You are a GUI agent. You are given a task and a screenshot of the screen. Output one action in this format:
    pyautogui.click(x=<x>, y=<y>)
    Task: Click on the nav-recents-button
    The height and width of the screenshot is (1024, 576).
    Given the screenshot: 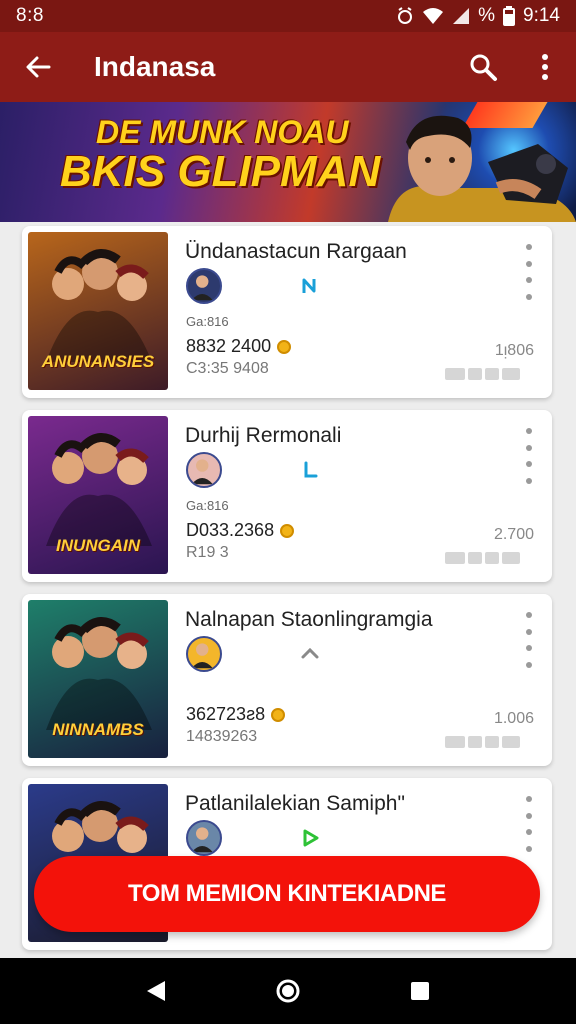 What is the action you would take?
    pyautogui.click(x=420, y=991)
    